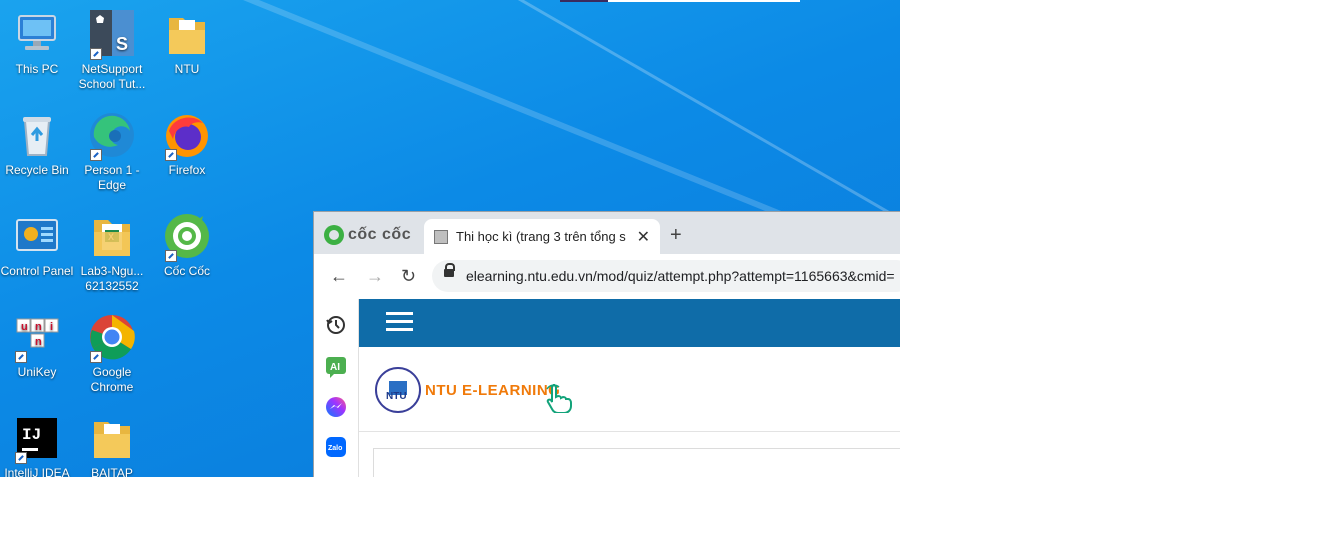 This screenshot has width=1338, height=548. I want to click on tab-quiz: Thi học kì (trang 3 trên tổng s ✕, so click(542, 236).